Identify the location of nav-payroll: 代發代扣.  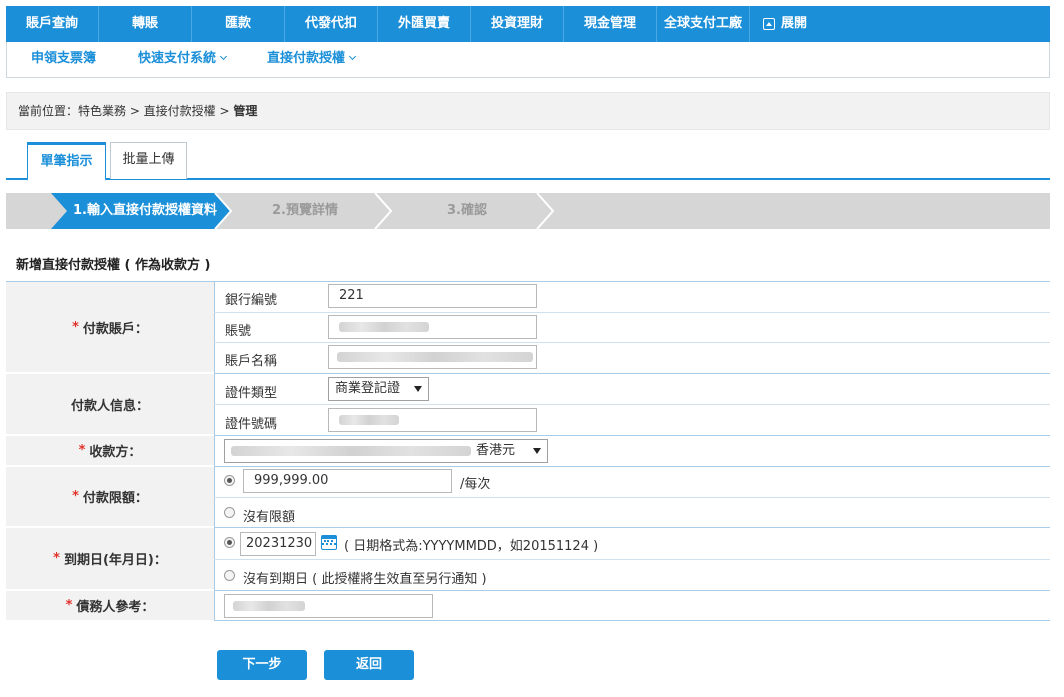
(331, 24).